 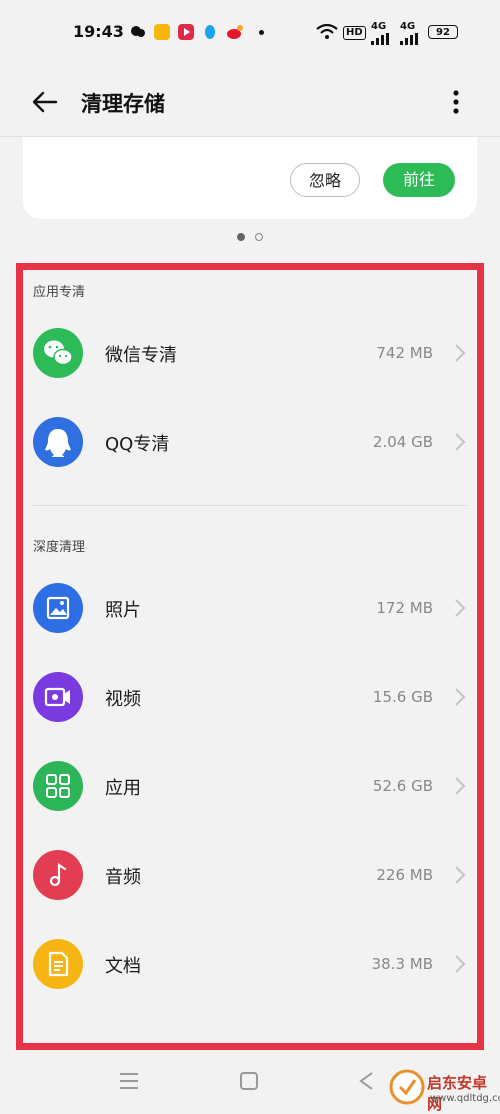 I want to click on row-label: QQ专清, so click(x=137, y=444).